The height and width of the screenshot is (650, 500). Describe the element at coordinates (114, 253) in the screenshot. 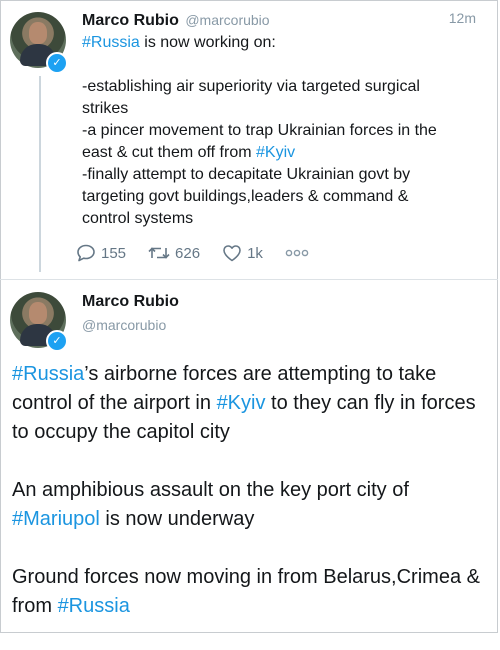

I see `reply-count: 155` at that location.